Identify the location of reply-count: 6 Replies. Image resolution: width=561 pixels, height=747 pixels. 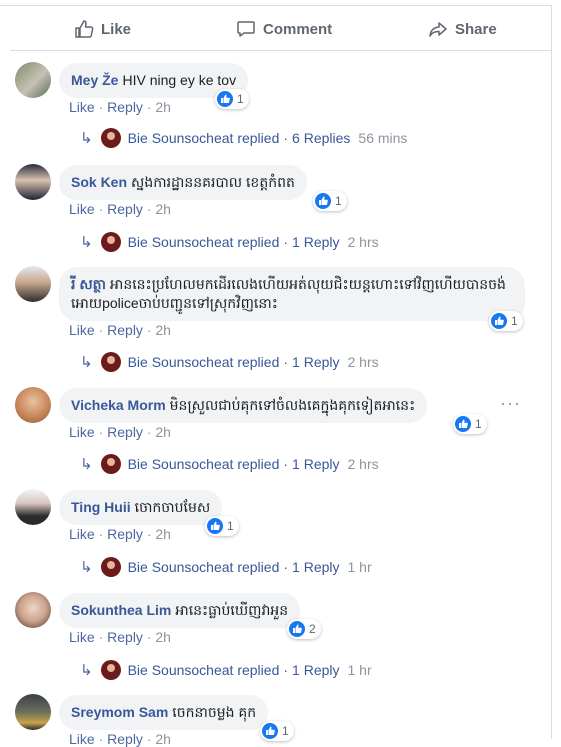
(321, 138).